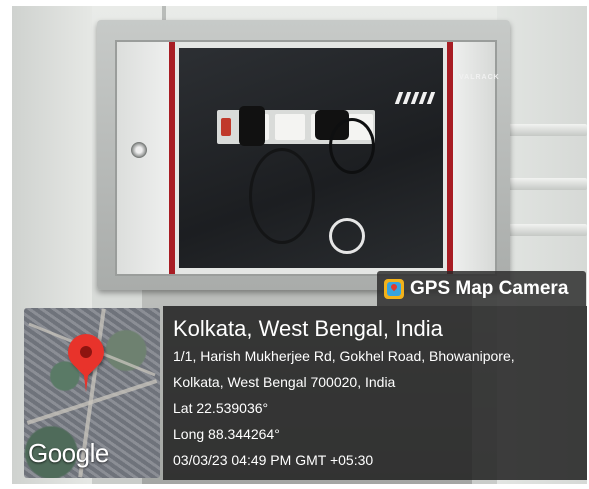 The image size is (589, 489). What do you see at coordinates (273, 460) in the screenshot?
I see `timestamp: 03/03/23 04:49 PM GMT +05:30` at bounding box center [273, 460].